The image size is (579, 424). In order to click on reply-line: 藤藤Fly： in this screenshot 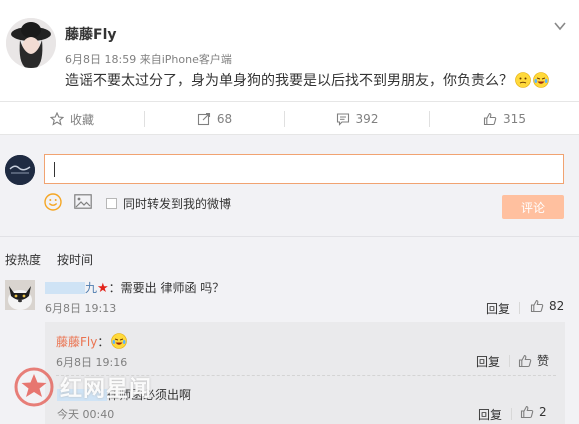, I will do `click(92, 341)`.